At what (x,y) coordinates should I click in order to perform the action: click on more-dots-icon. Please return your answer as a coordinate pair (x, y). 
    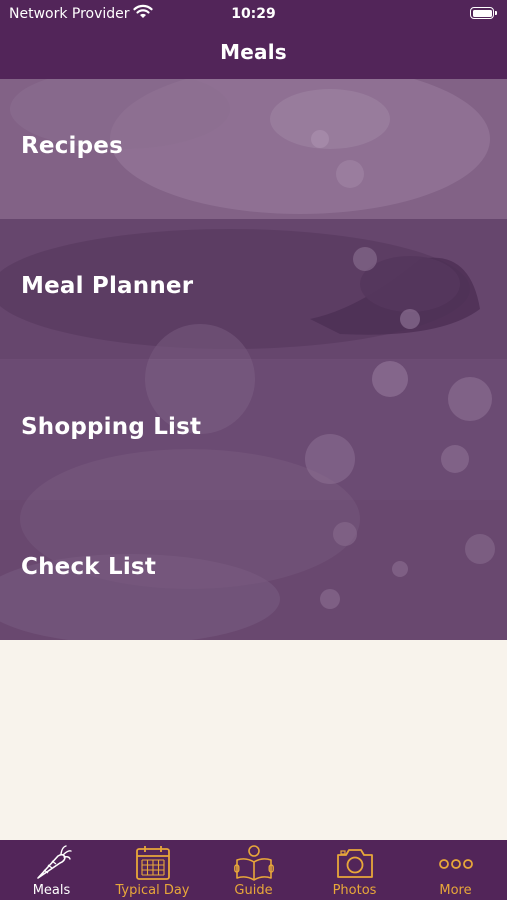
    Looking at the image, I should click on (455, 864).